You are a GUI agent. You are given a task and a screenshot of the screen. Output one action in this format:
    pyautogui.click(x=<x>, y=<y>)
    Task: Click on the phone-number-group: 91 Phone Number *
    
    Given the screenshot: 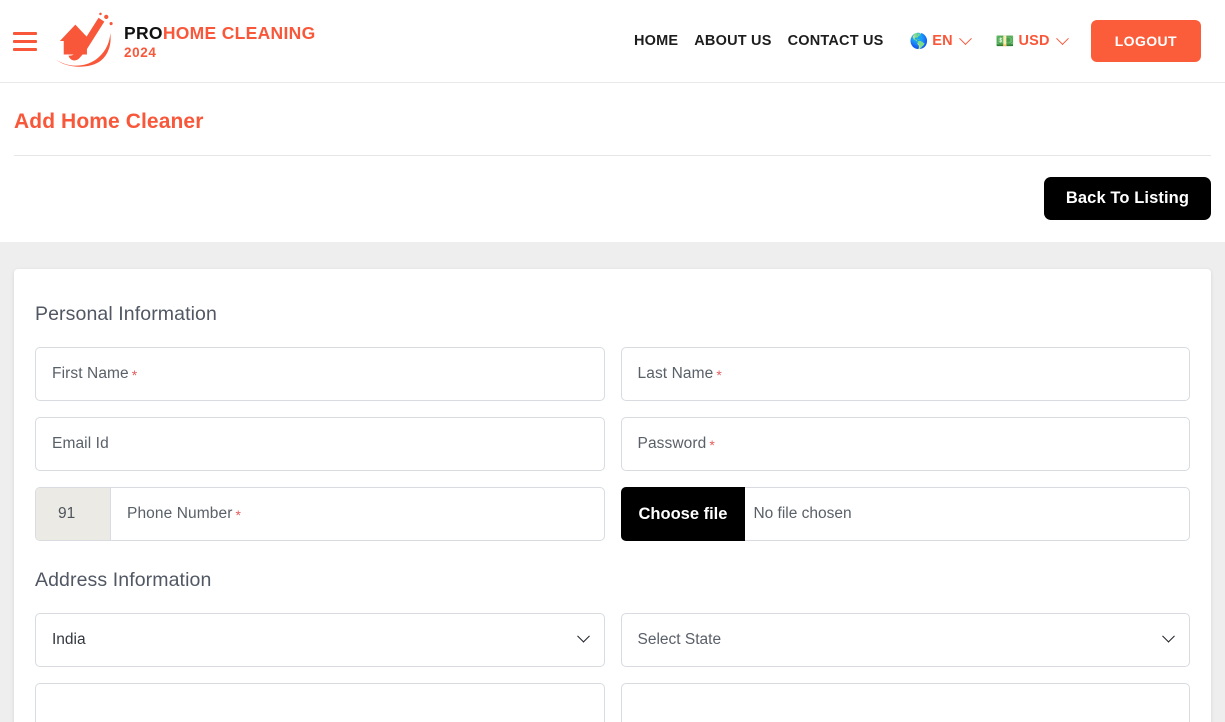 What is the action you would take?
    pyautogui.click(x=320, y=514)
    